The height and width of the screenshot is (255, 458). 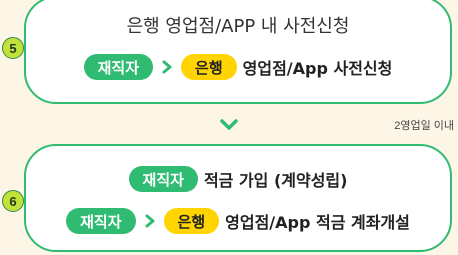 What do you see at coordinates (238, 26) in the screenshot?
I see `step-5-title: 은행 영업점/APP 내 사전신청` at bounding box center [238, 26].